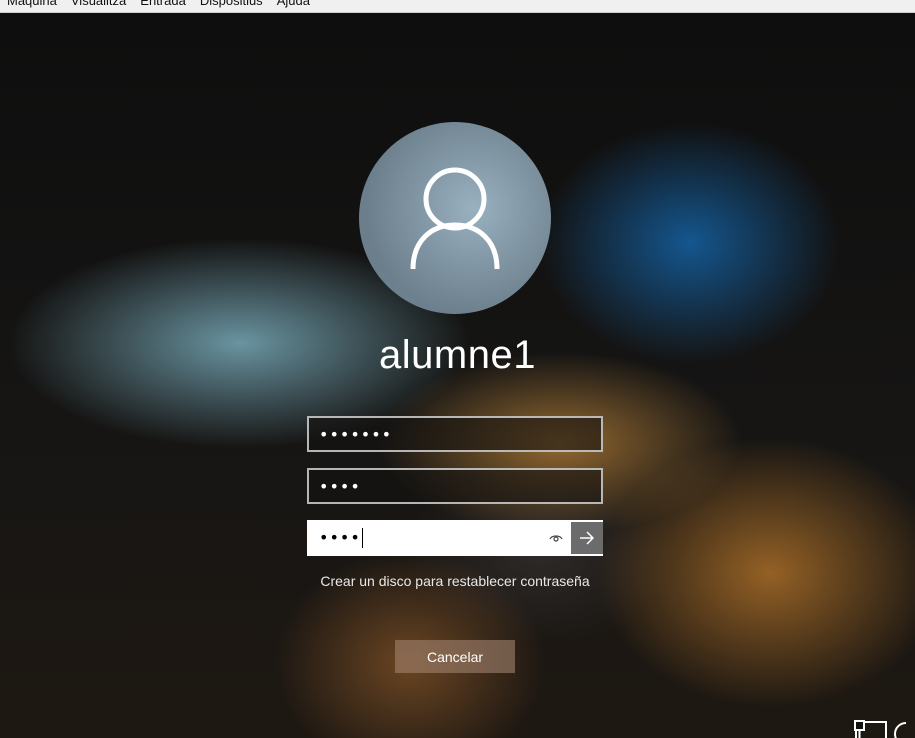 The width and height of the screenshot is (915, 738). What do you see at coordinates (293, 4) in the screenshot?
I see `menu-item-ajuda: Ajuda` at bounding box center [293, 4].